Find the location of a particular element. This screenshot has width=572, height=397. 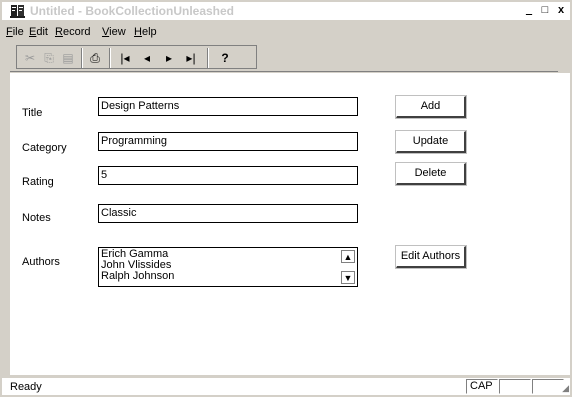

list-item: Ralph Johnson is located at coordinates (137, 276).